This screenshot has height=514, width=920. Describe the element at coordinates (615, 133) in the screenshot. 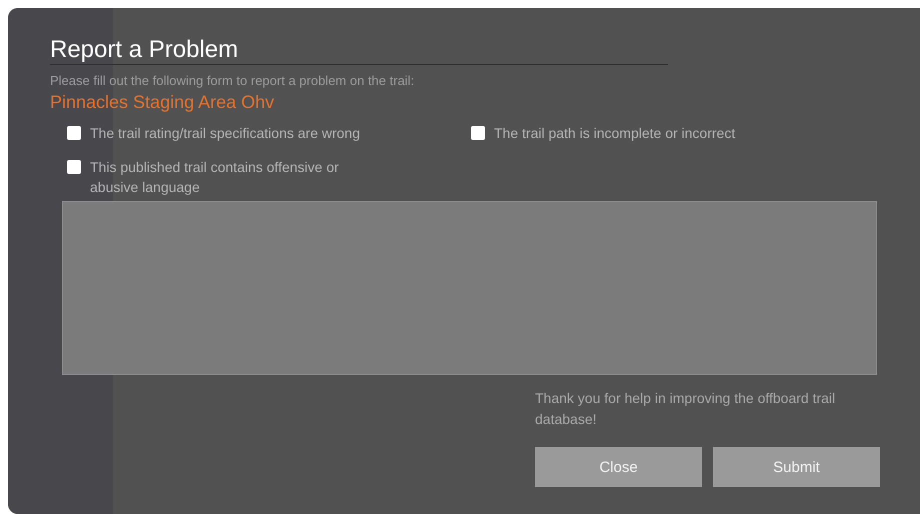

I see `checkbox-label: The trail path is incomplete or incorrect` at that location.